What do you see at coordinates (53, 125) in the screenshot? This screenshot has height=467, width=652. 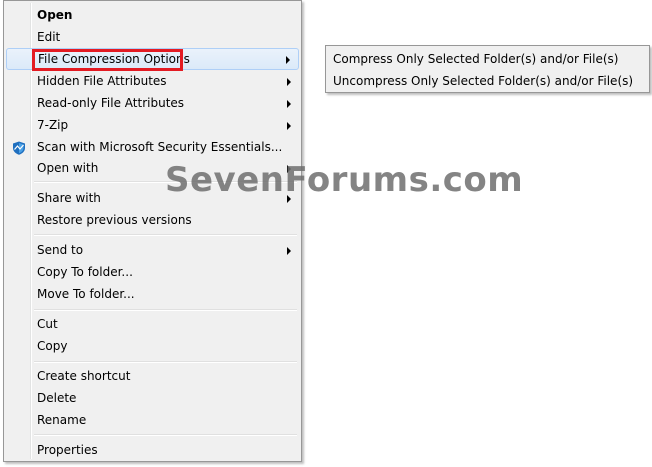 I see `menu-item-label: 7-Zip` at bounding box center [53, 125].